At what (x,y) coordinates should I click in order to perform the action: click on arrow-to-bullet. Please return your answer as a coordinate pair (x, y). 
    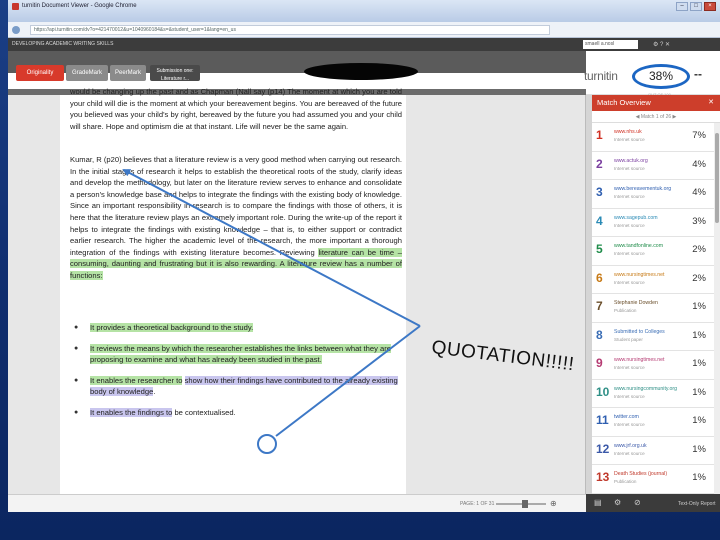
    Looking at the image, I should click on (348, 381).